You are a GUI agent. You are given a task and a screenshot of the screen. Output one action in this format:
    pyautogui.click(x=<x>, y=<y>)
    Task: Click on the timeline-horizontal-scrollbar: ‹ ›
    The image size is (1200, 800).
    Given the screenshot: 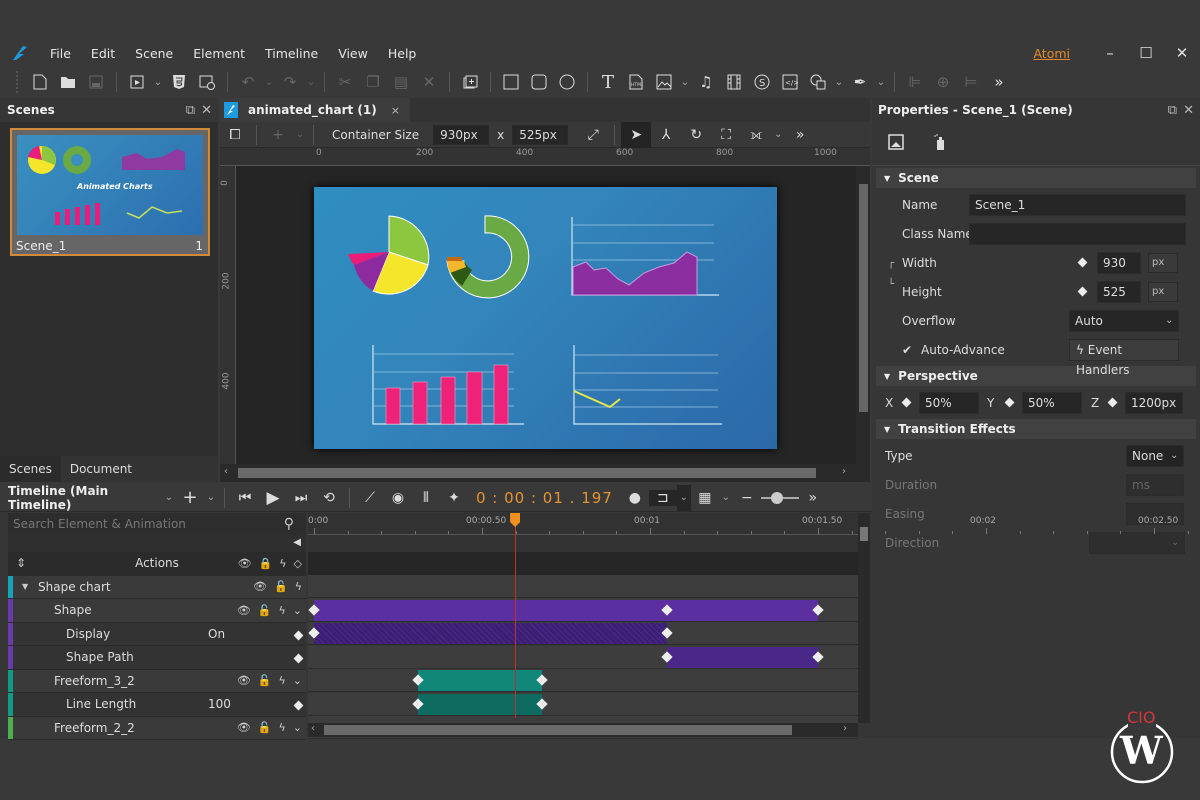 What is the action you would take?
    pyautogui.click(x=583, y=730)
    